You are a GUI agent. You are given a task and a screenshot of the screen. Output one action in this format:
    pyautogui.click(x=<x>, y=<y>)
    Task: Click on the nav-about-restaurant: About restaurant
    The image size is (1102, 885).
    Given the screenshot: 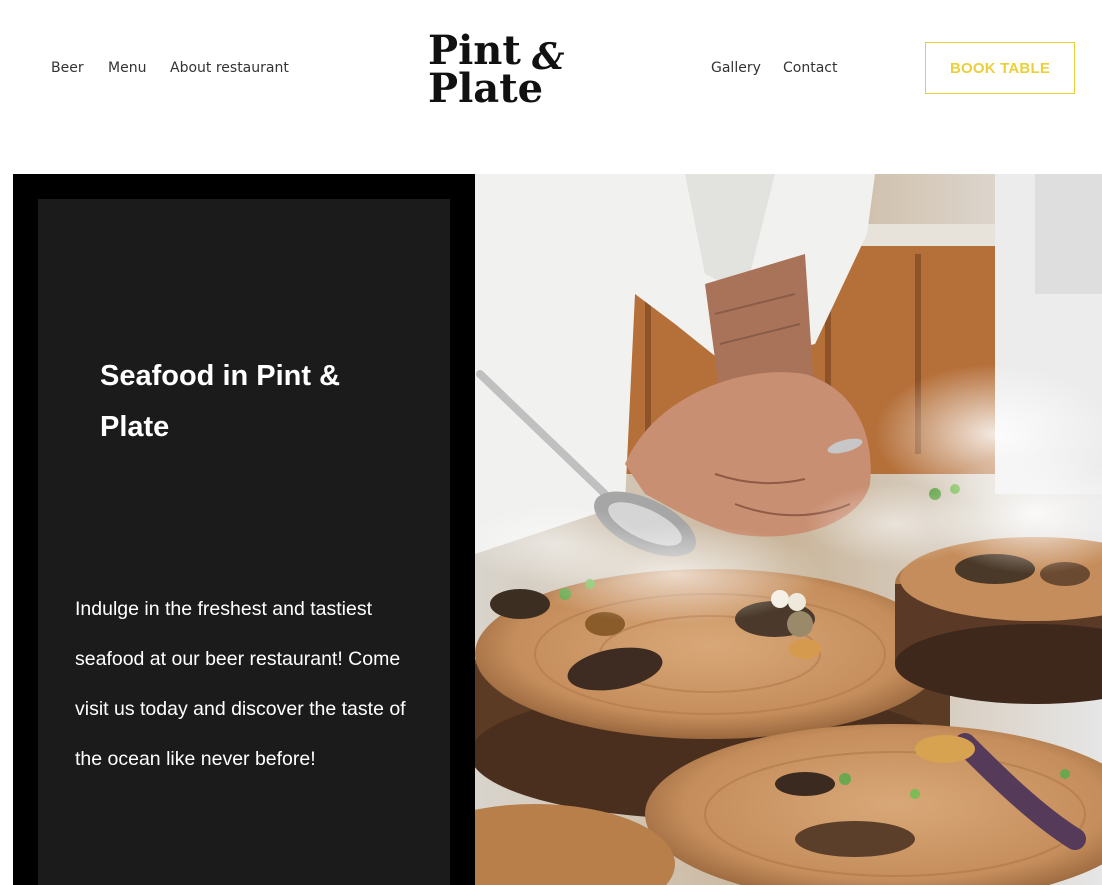 What is the action you would take?
    pyautogui.click(x=229, y=68)
    